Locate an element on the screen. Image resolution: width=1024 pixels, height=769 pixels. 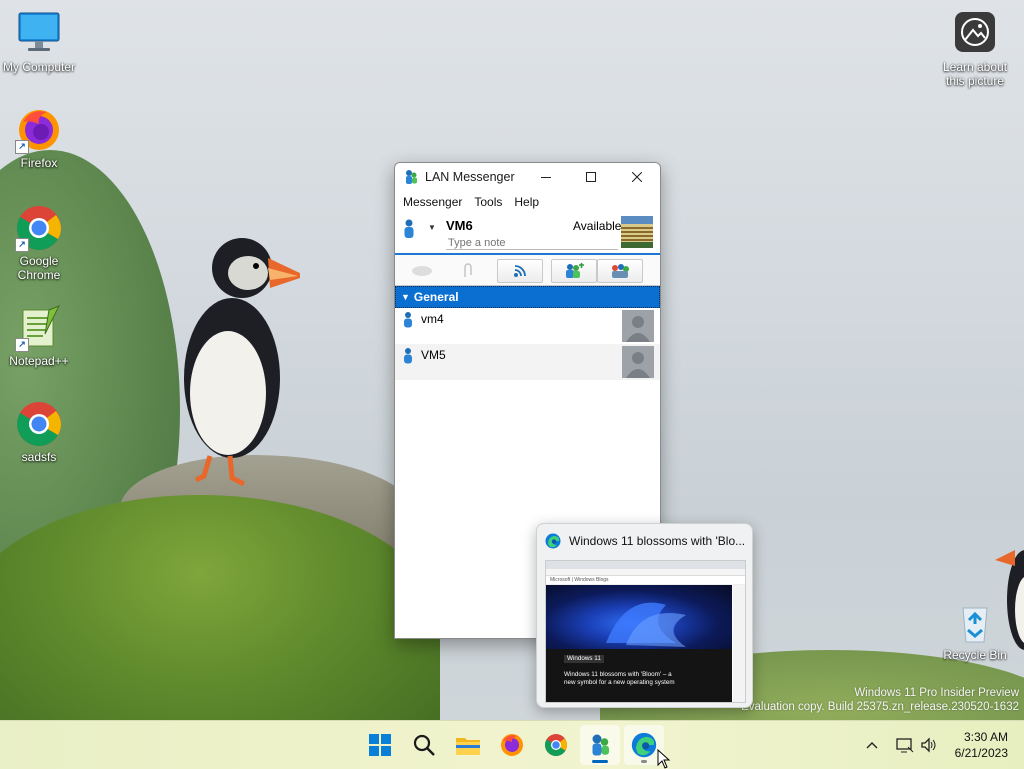
desktop-icon-label: Notepad++ is located at coordinates (39, 361).